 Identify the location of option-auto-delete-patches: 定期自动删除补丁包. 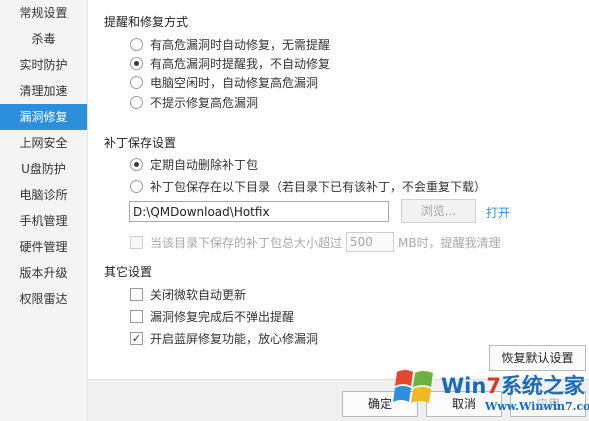
(194, 164).